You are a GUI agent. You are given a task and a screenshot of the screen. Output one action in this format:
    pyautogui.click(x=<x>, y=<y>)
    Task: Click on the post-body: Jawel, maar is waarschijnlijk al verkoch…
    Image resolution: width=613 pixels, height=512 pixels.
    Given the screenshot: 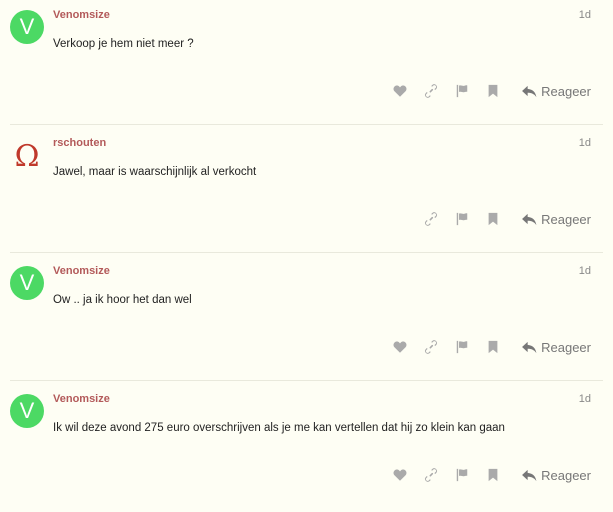 What is the action you would take?
    pyautogui.click(x=155, y=172)
    